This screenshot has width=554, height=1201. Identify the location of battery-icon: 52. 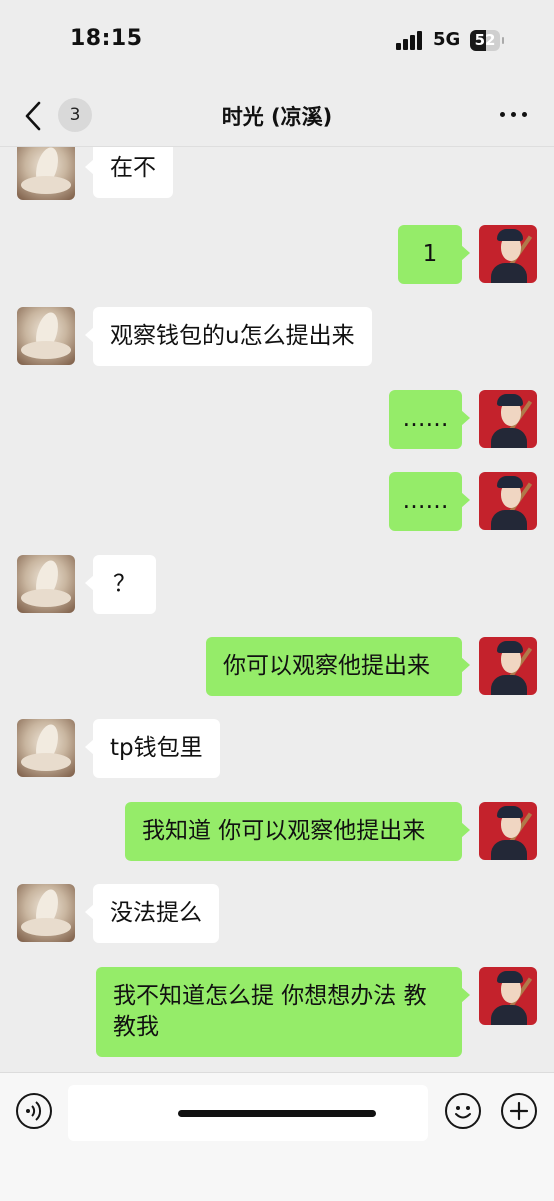
(487, 40).